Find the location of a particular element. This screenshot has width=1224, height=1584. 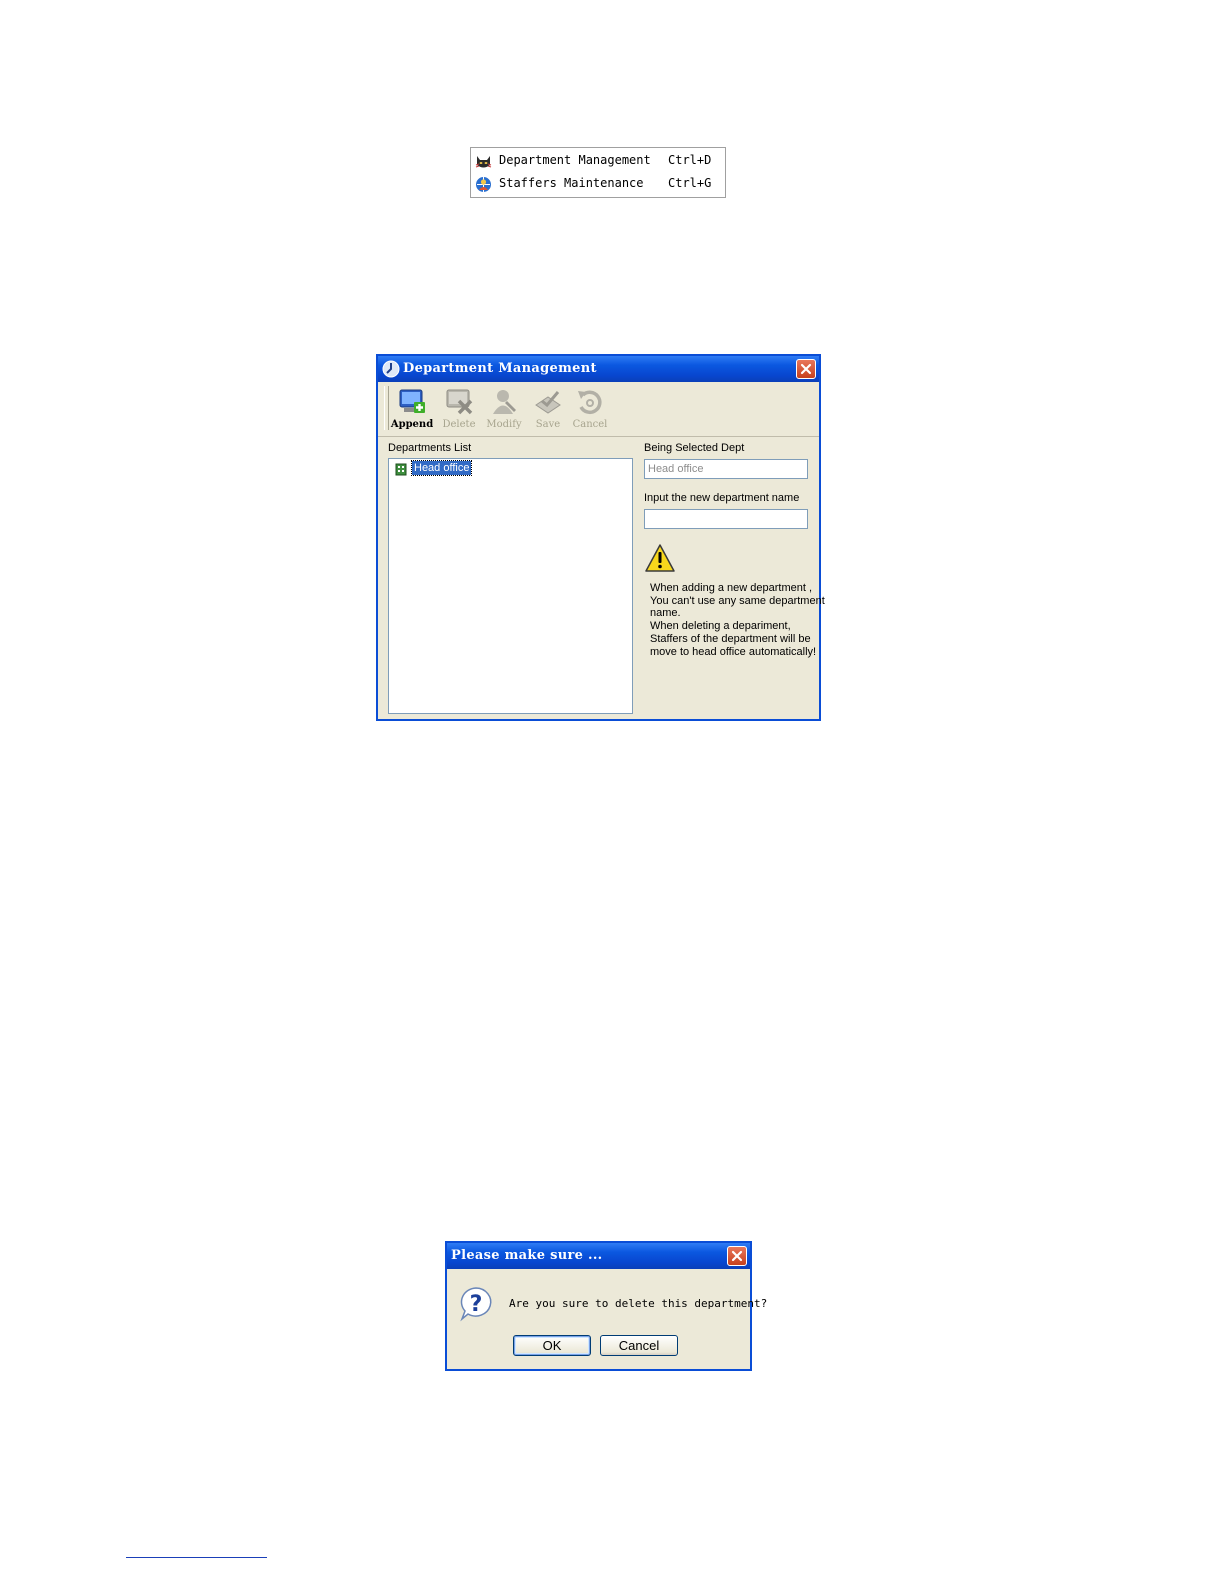

footnote-divider is located at coordinates (196, 1557).